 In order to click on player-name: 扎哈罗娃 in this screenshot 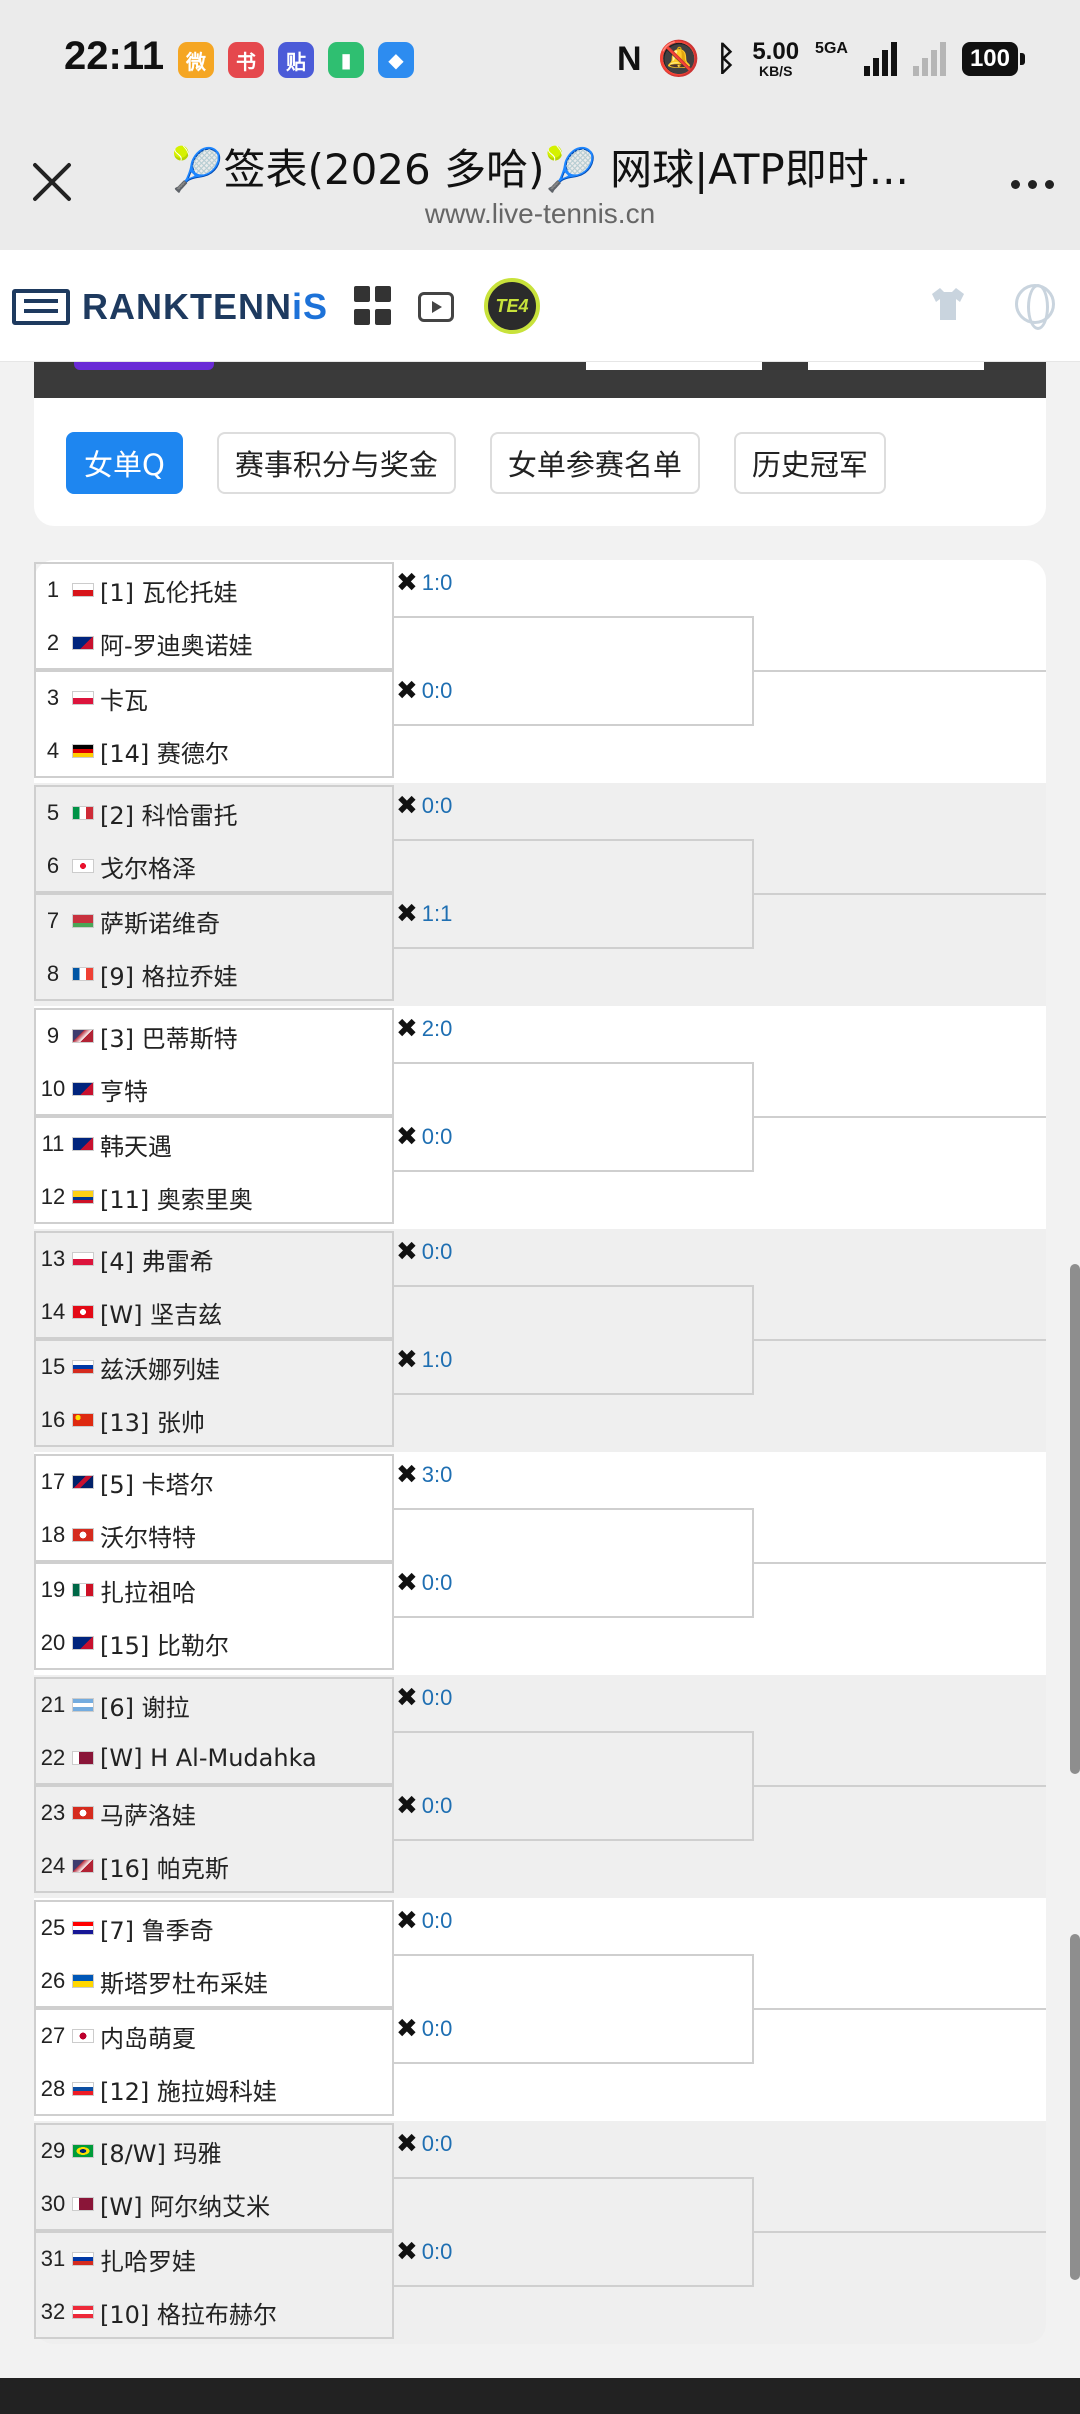, I will do `click(148, 2259)`.